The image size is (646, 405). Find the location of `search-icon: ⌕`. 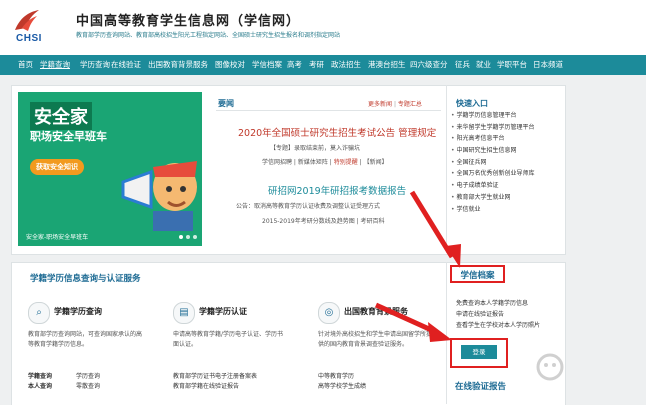

search-icon: ⌕ is located at coordinates (39, 313).